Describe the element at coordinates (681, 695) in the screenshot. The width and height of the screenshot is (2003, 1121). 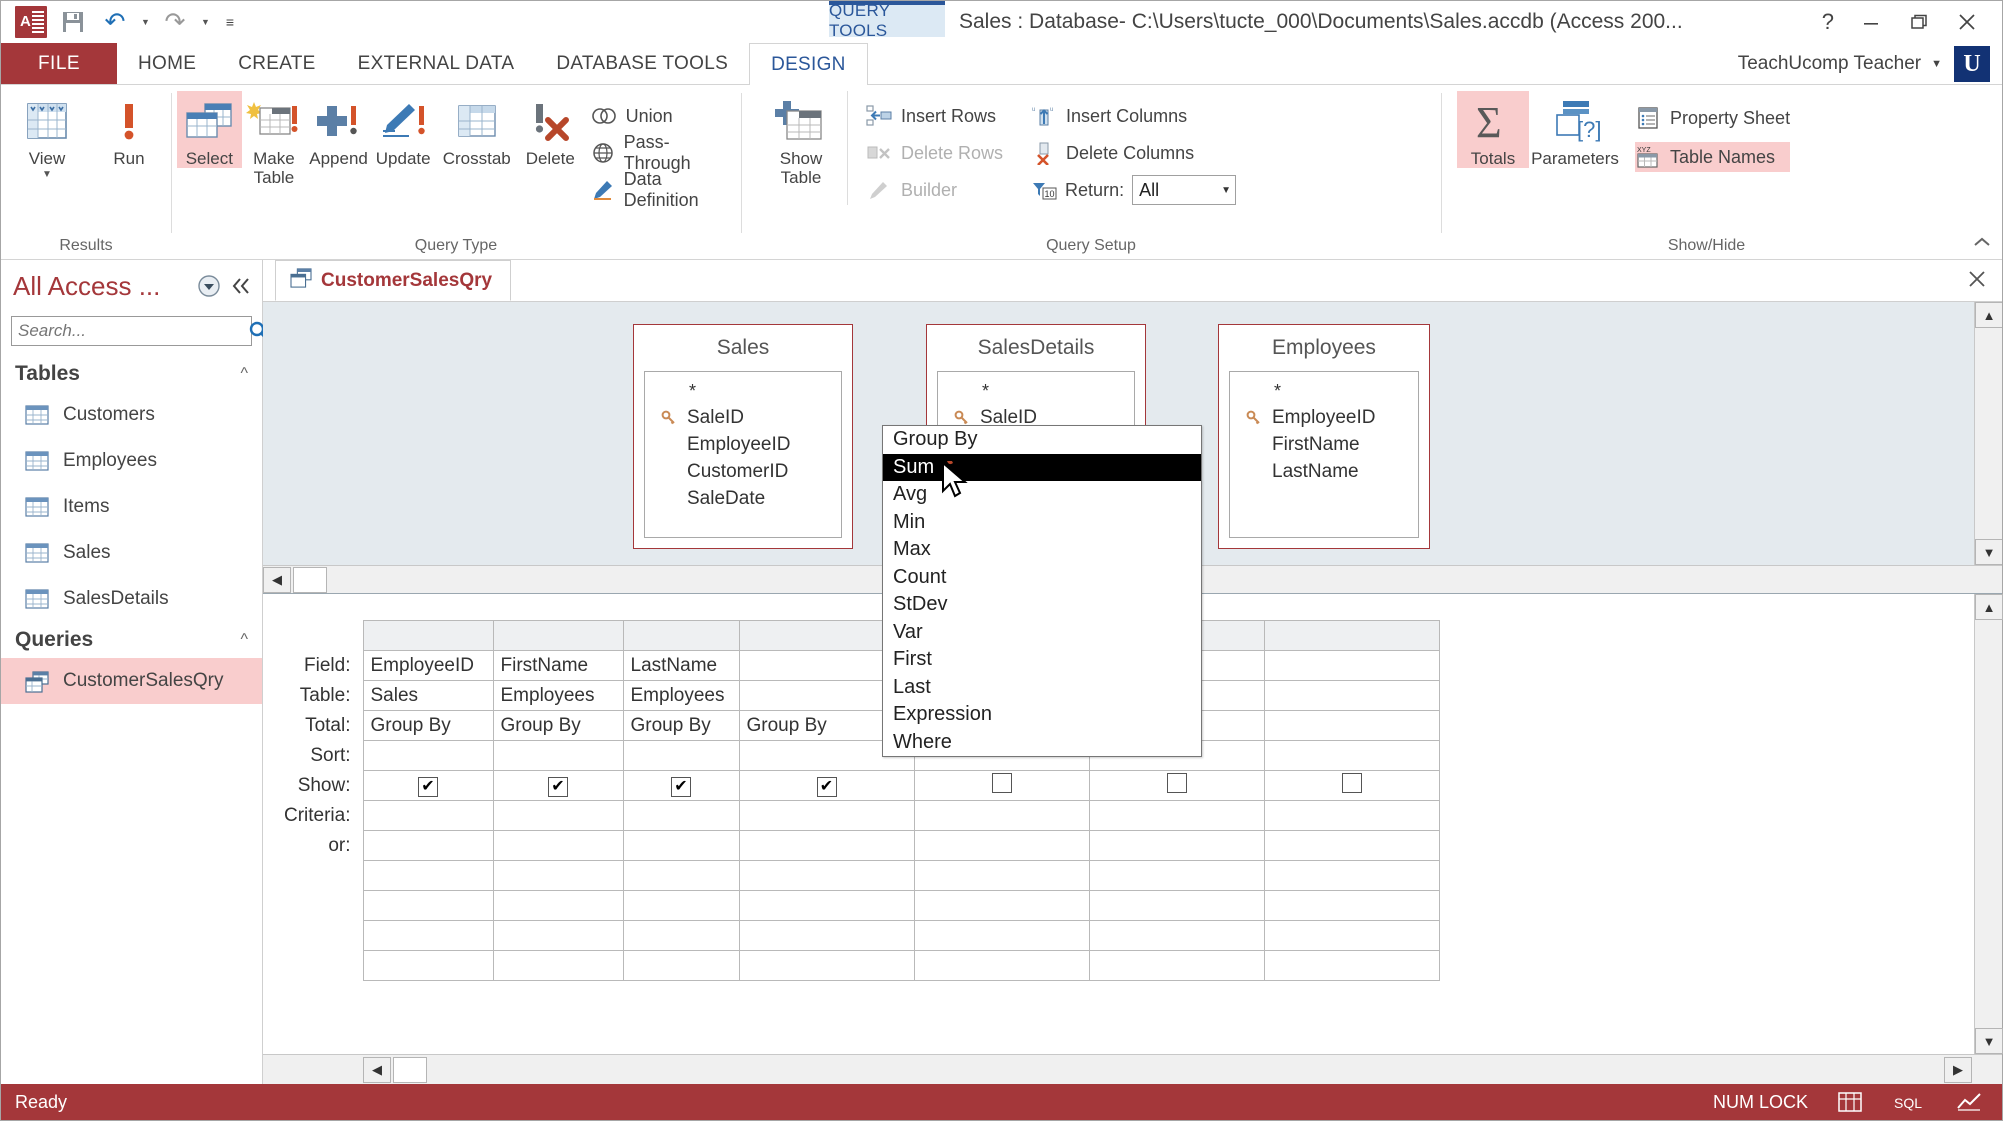
I see `cell-table-3: Employees` at that location.